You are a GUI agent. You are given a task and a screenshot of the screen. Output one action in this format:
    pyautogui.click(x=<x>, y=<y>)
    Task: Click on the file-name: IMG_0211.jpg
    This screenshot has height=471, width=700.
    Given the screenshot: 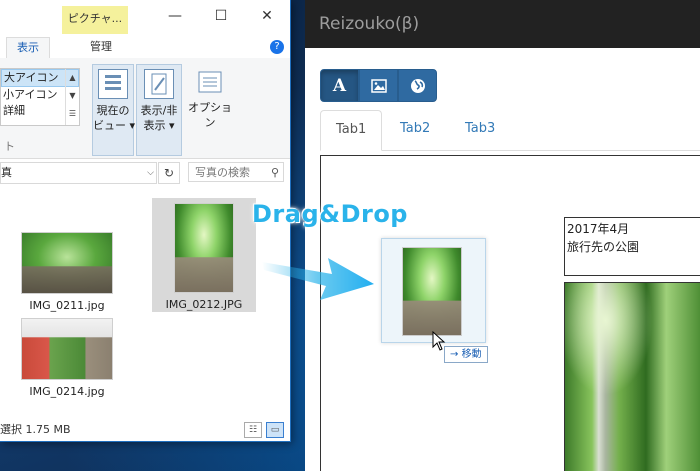 What is the action you would take?
    pyautogui.click(x=67, y=305)
    